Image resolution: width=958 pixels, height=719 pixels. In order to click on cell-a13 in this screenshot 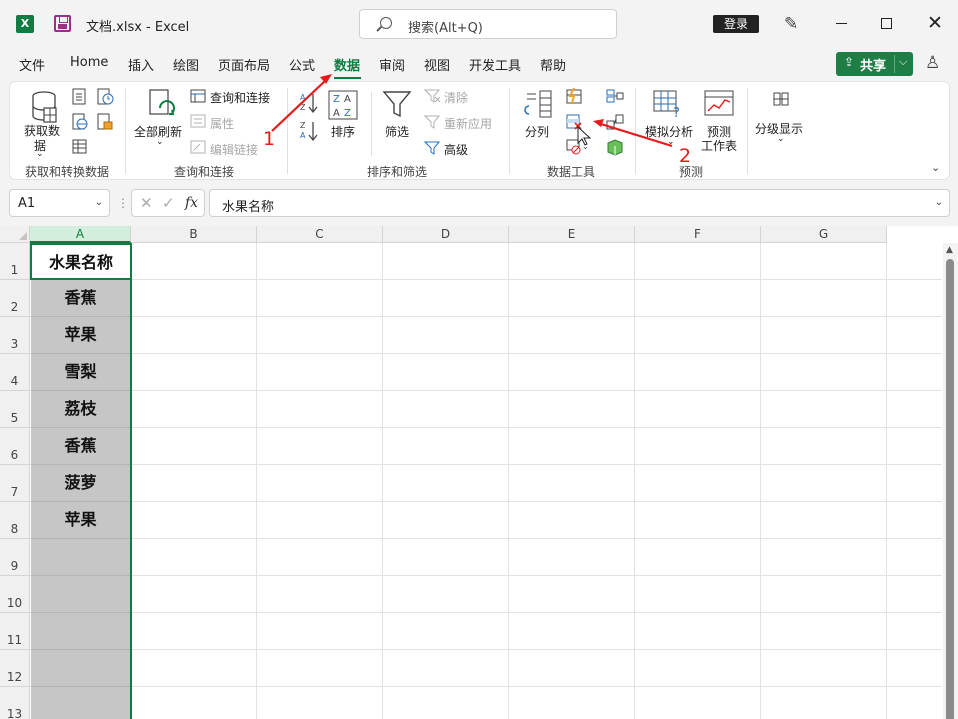, I will do `click(80, 703)`.